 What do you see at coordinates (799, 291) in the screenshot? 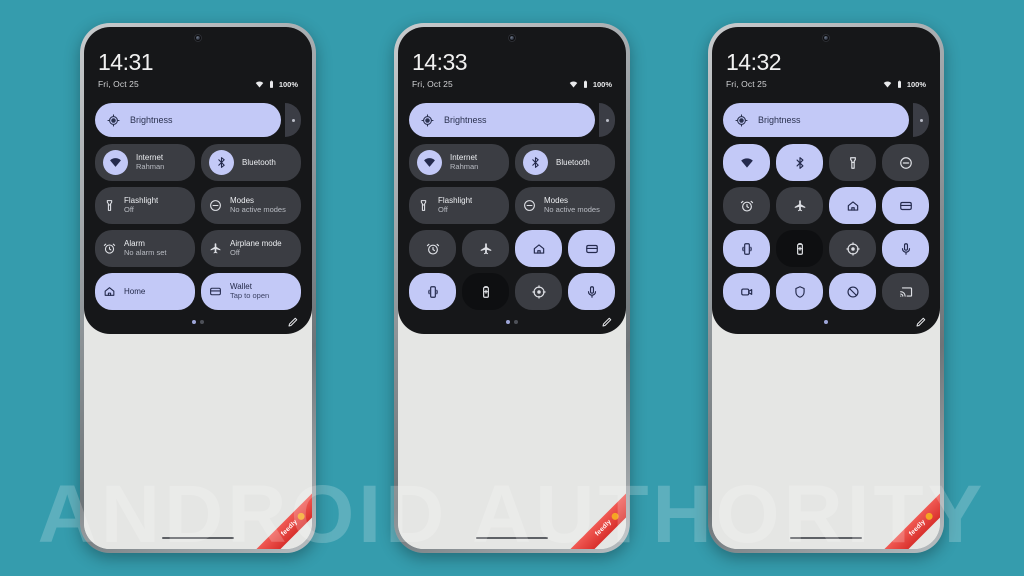
I see `qs-tile-vpn-shield` at bounding box center [799, 291].